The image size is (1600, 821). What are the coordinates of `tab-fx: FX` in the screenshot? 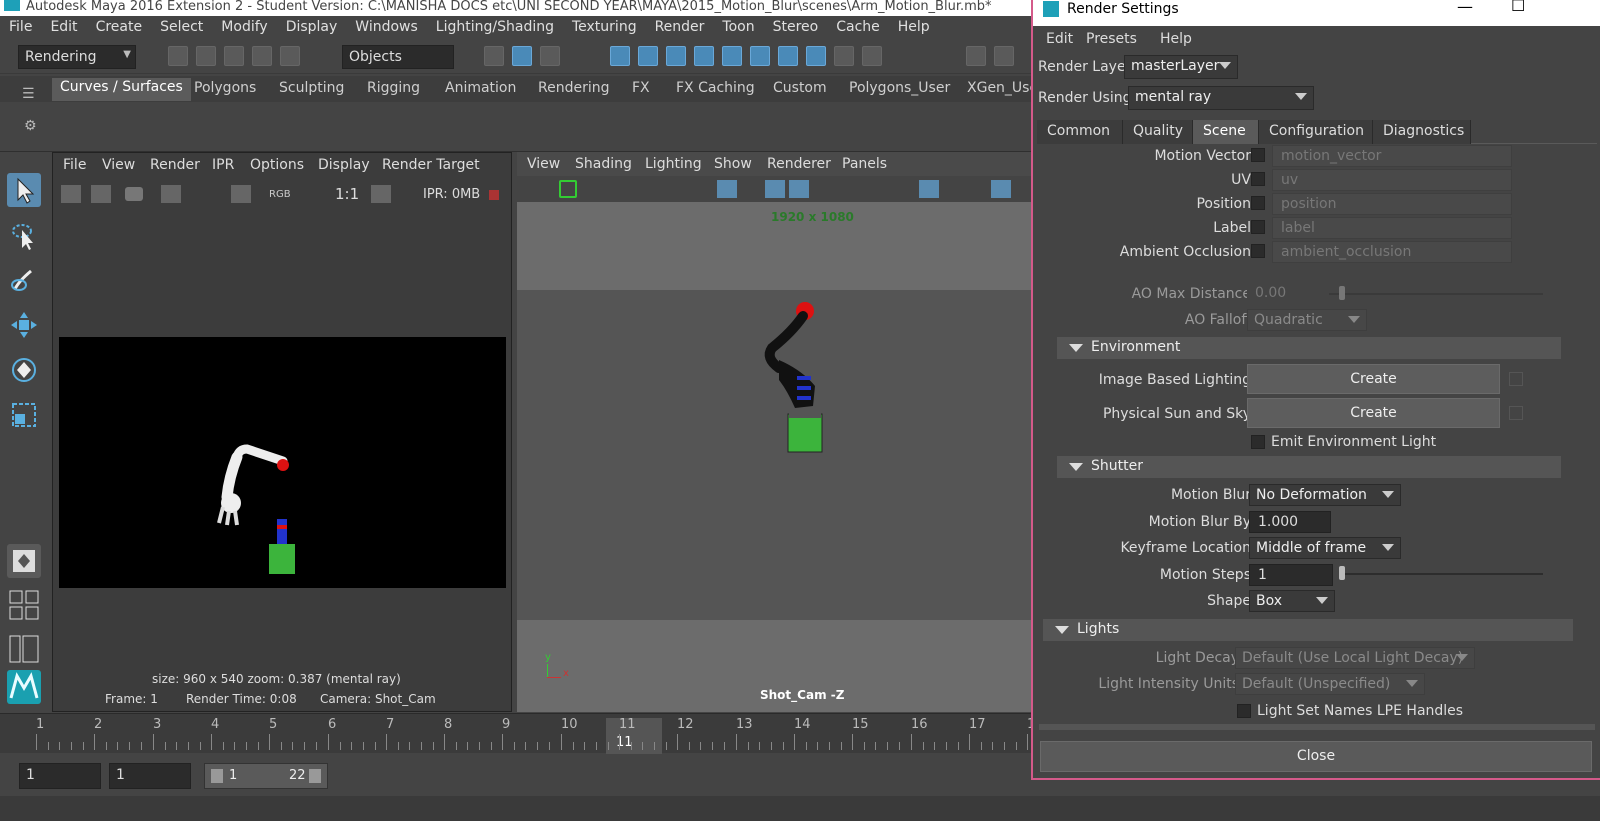 It's located at (641, 88).